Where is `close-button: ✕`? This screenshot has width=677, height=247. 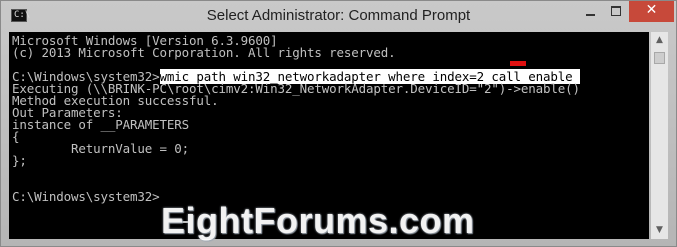 close-button: ✕ is located at coordinates (651, 11).